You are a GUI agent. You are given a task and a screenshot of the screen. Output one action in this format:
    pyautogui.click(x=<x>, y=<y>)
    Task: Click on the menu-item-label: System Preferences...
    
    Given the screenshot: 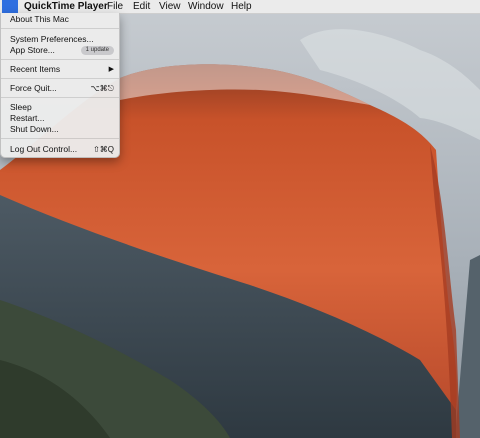 What is the action you would take?
    pyautogui.click(x=52, y=39)
    